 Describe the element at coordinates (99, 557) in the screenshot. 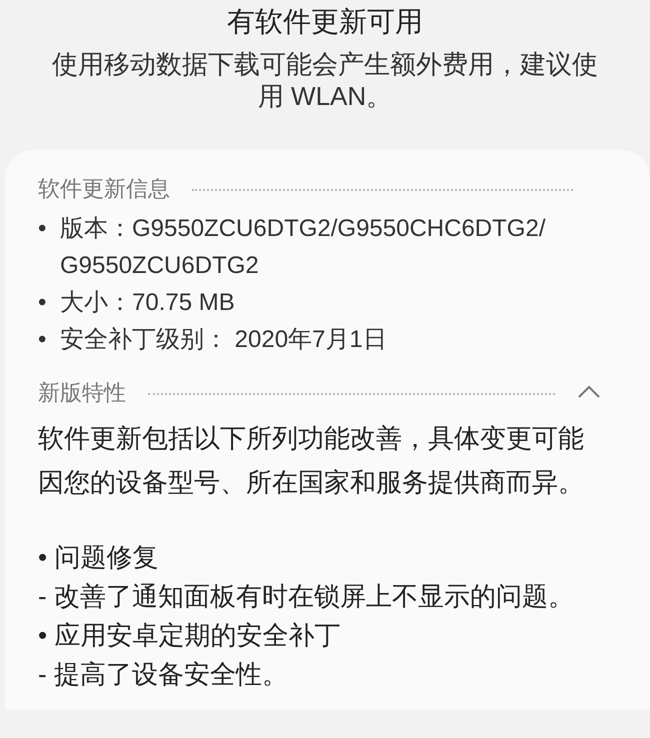

I see `release-note-text: • 问题修复` at that location.